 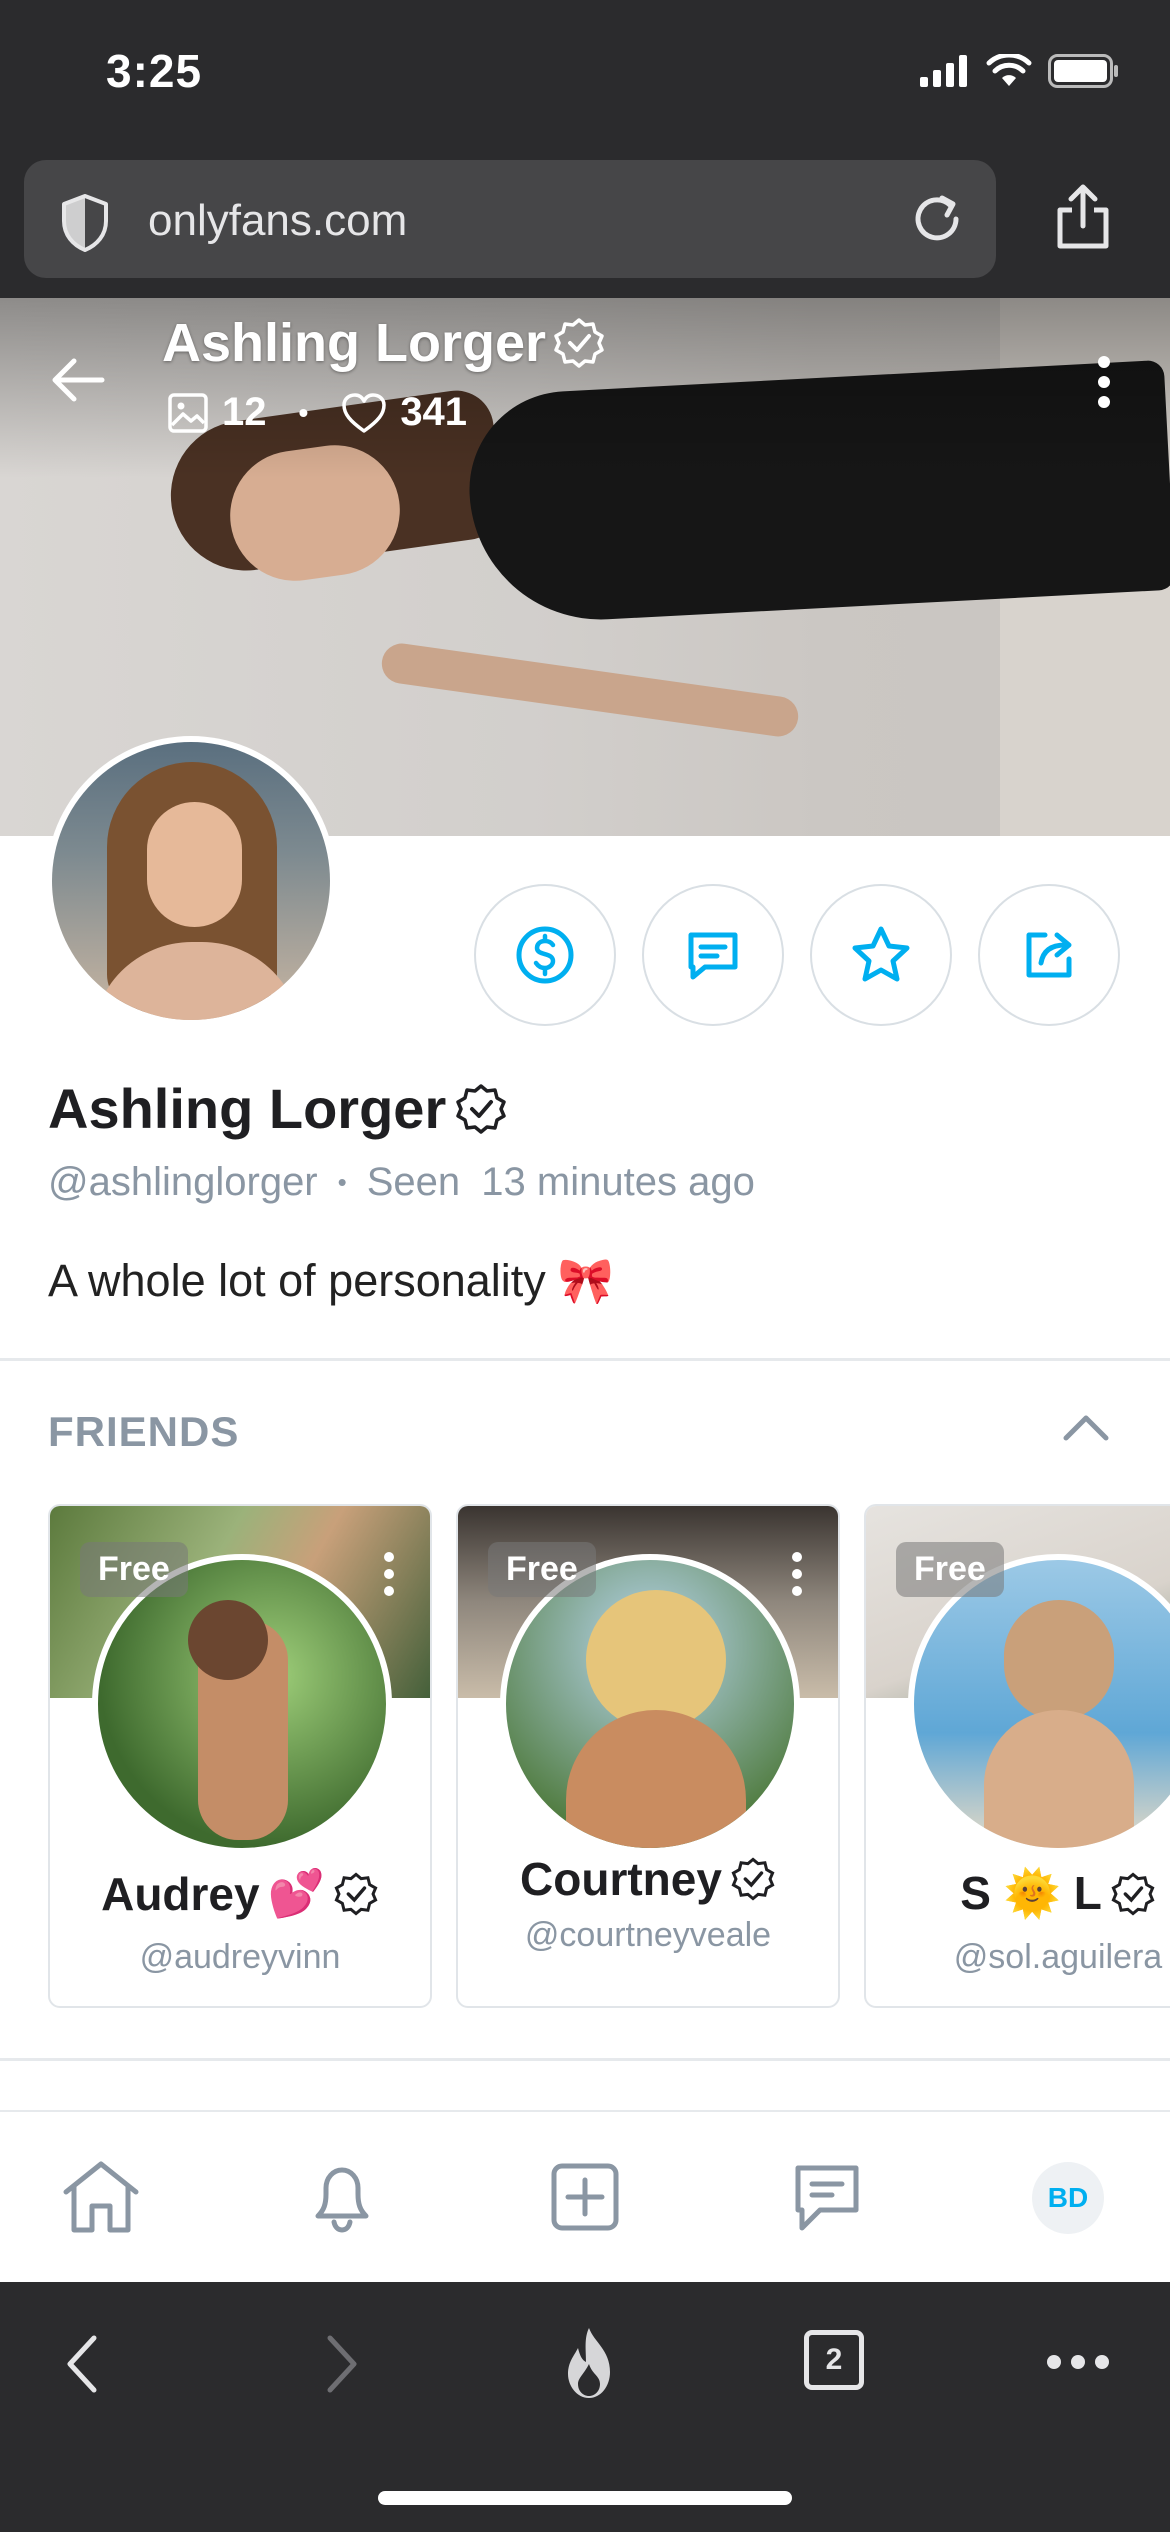 I want to click on last-seen: Seen 13 minutes ago, so click(x=561, y=1182).